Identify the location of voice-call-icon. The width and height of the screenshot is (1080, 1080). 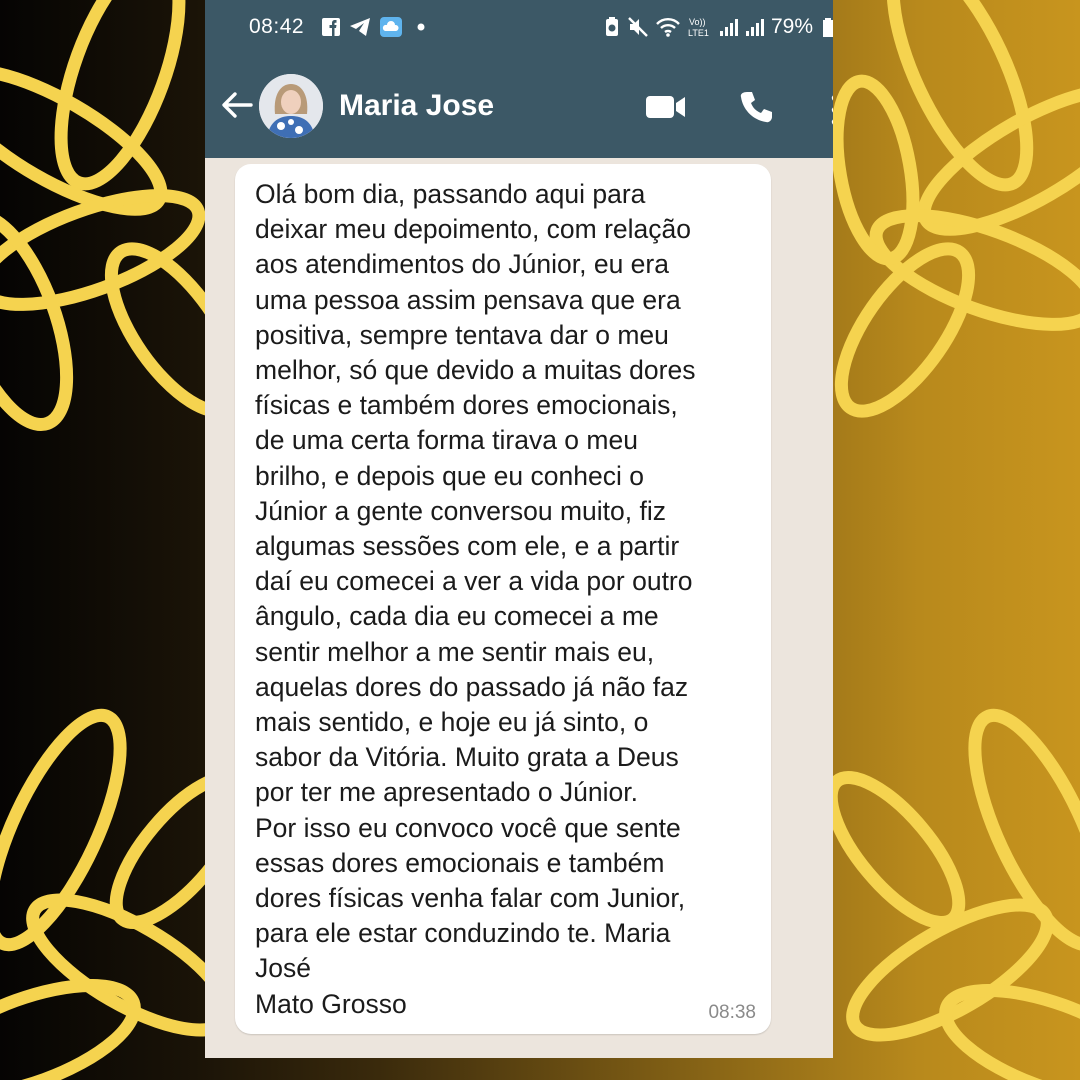
(756, 107).